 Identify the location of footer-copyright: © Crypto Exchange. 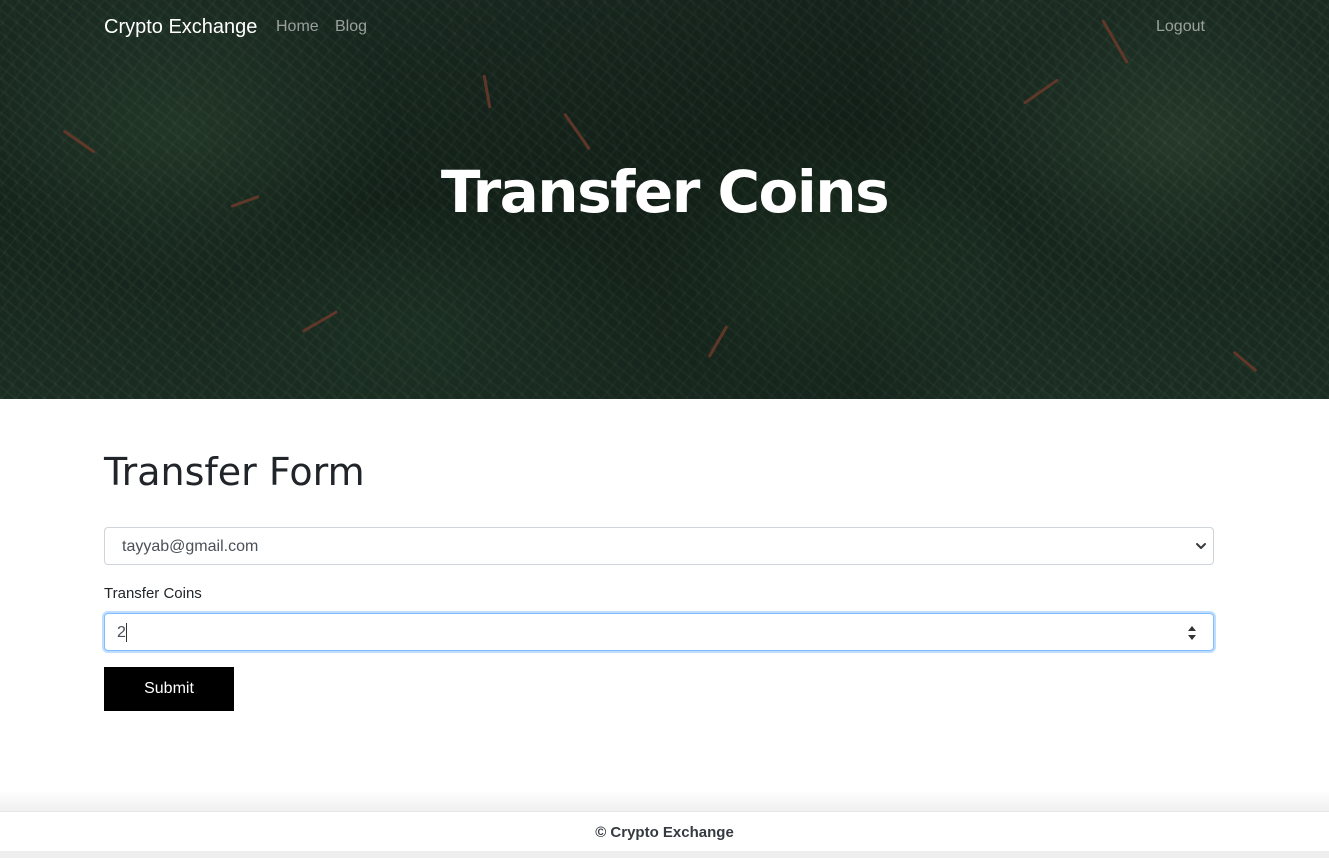
(664, 832).